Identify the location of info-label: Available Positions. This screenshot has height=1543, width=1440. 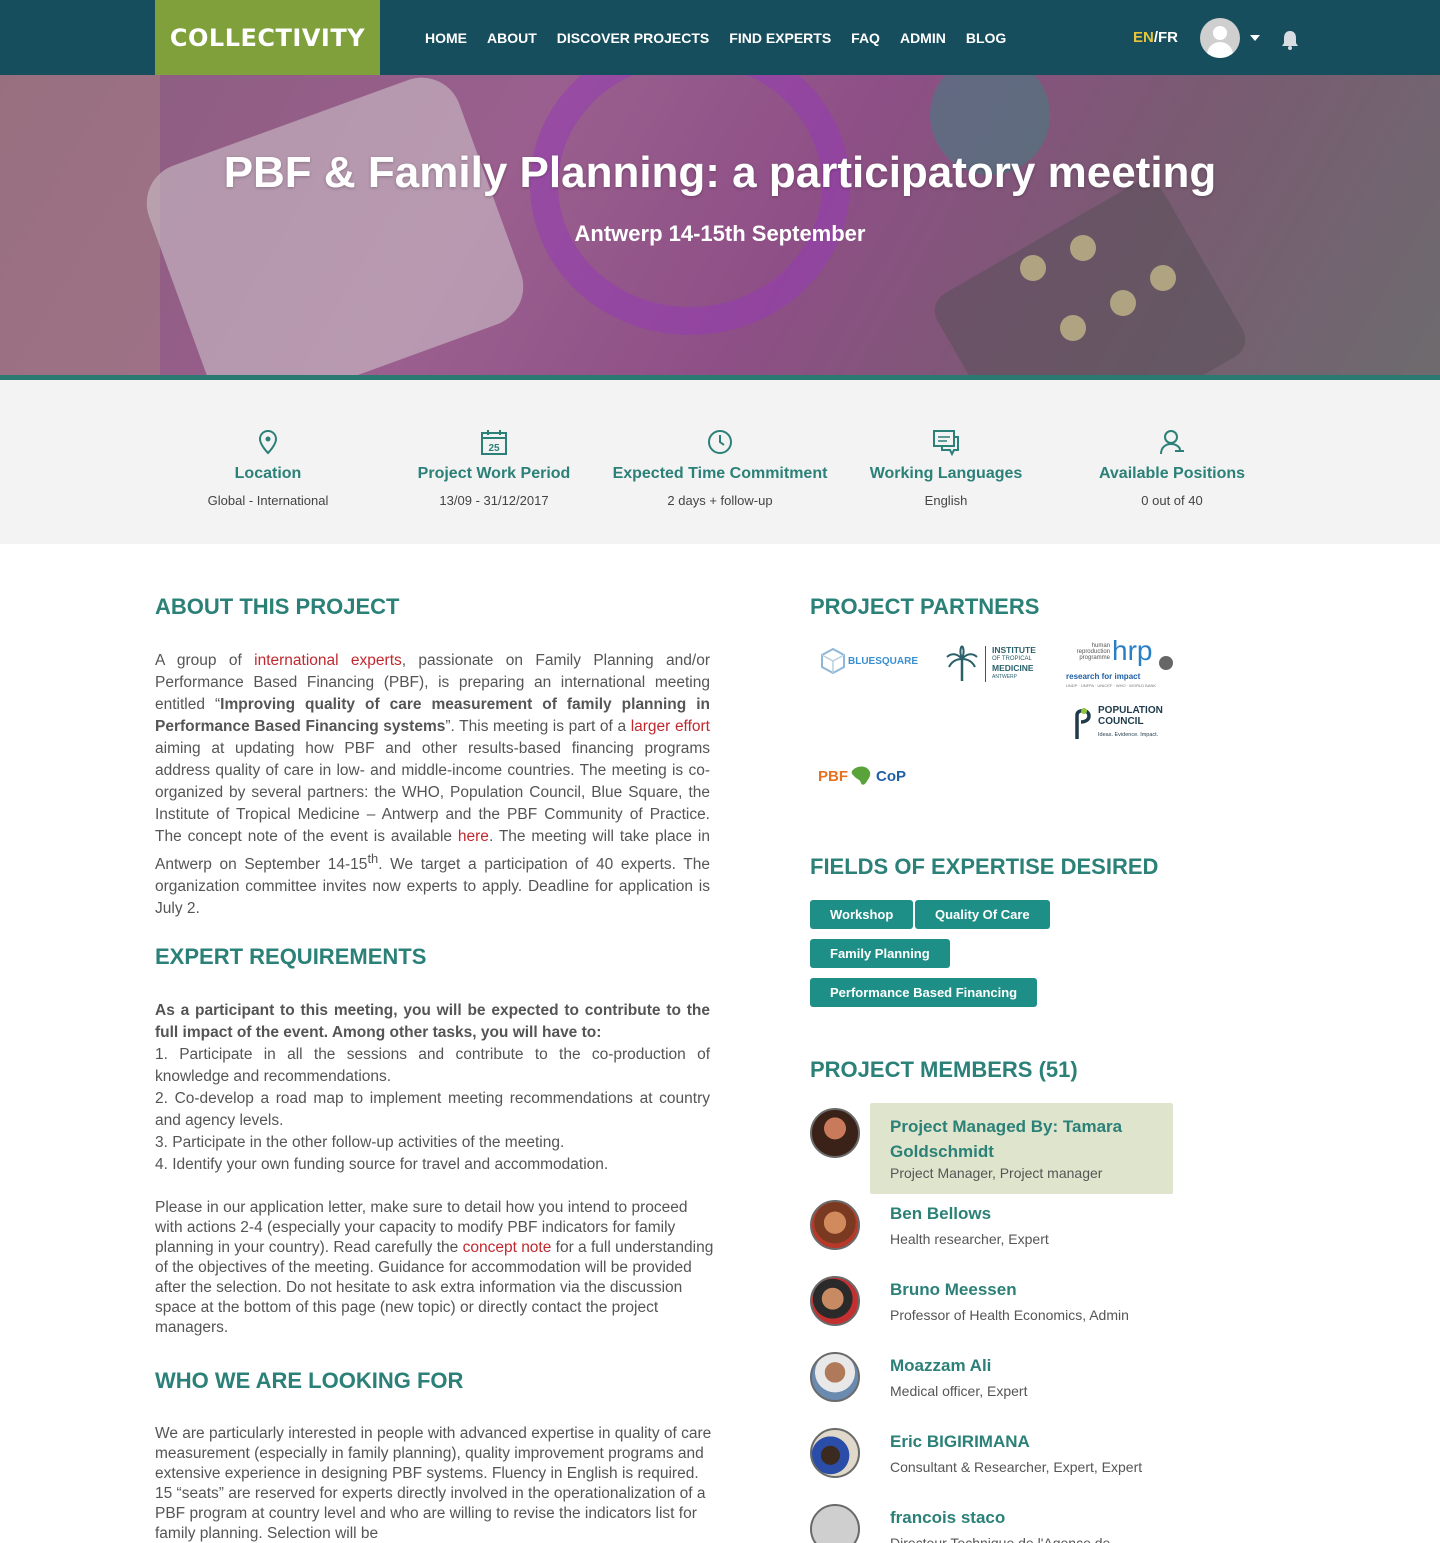
(1172, 473).